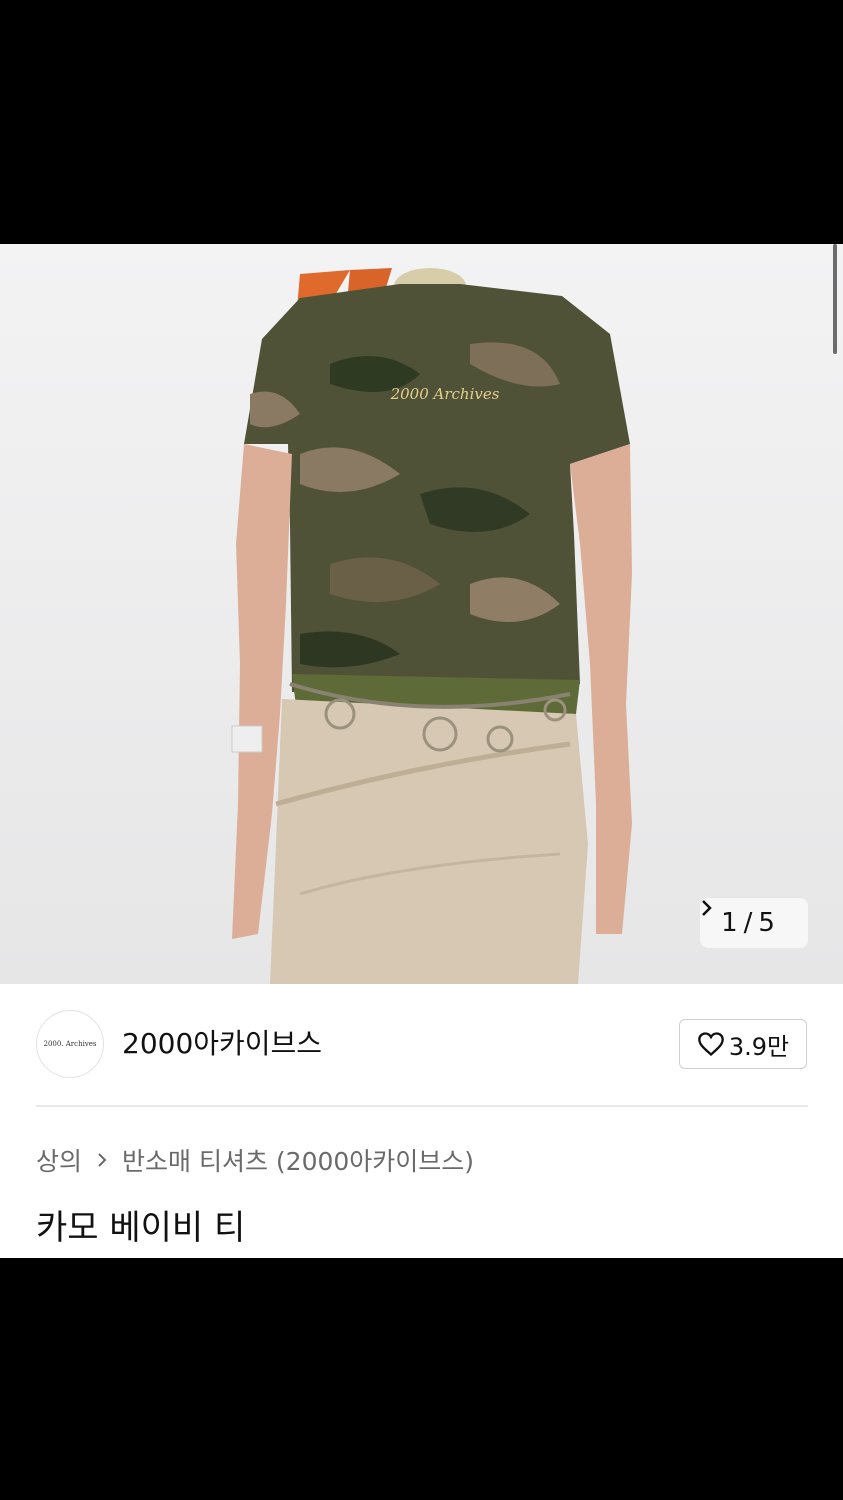 The width and height of the screenshot is (843, 1500). I want to click on brand-logo: 2000. Archives, so click(70, 1044).